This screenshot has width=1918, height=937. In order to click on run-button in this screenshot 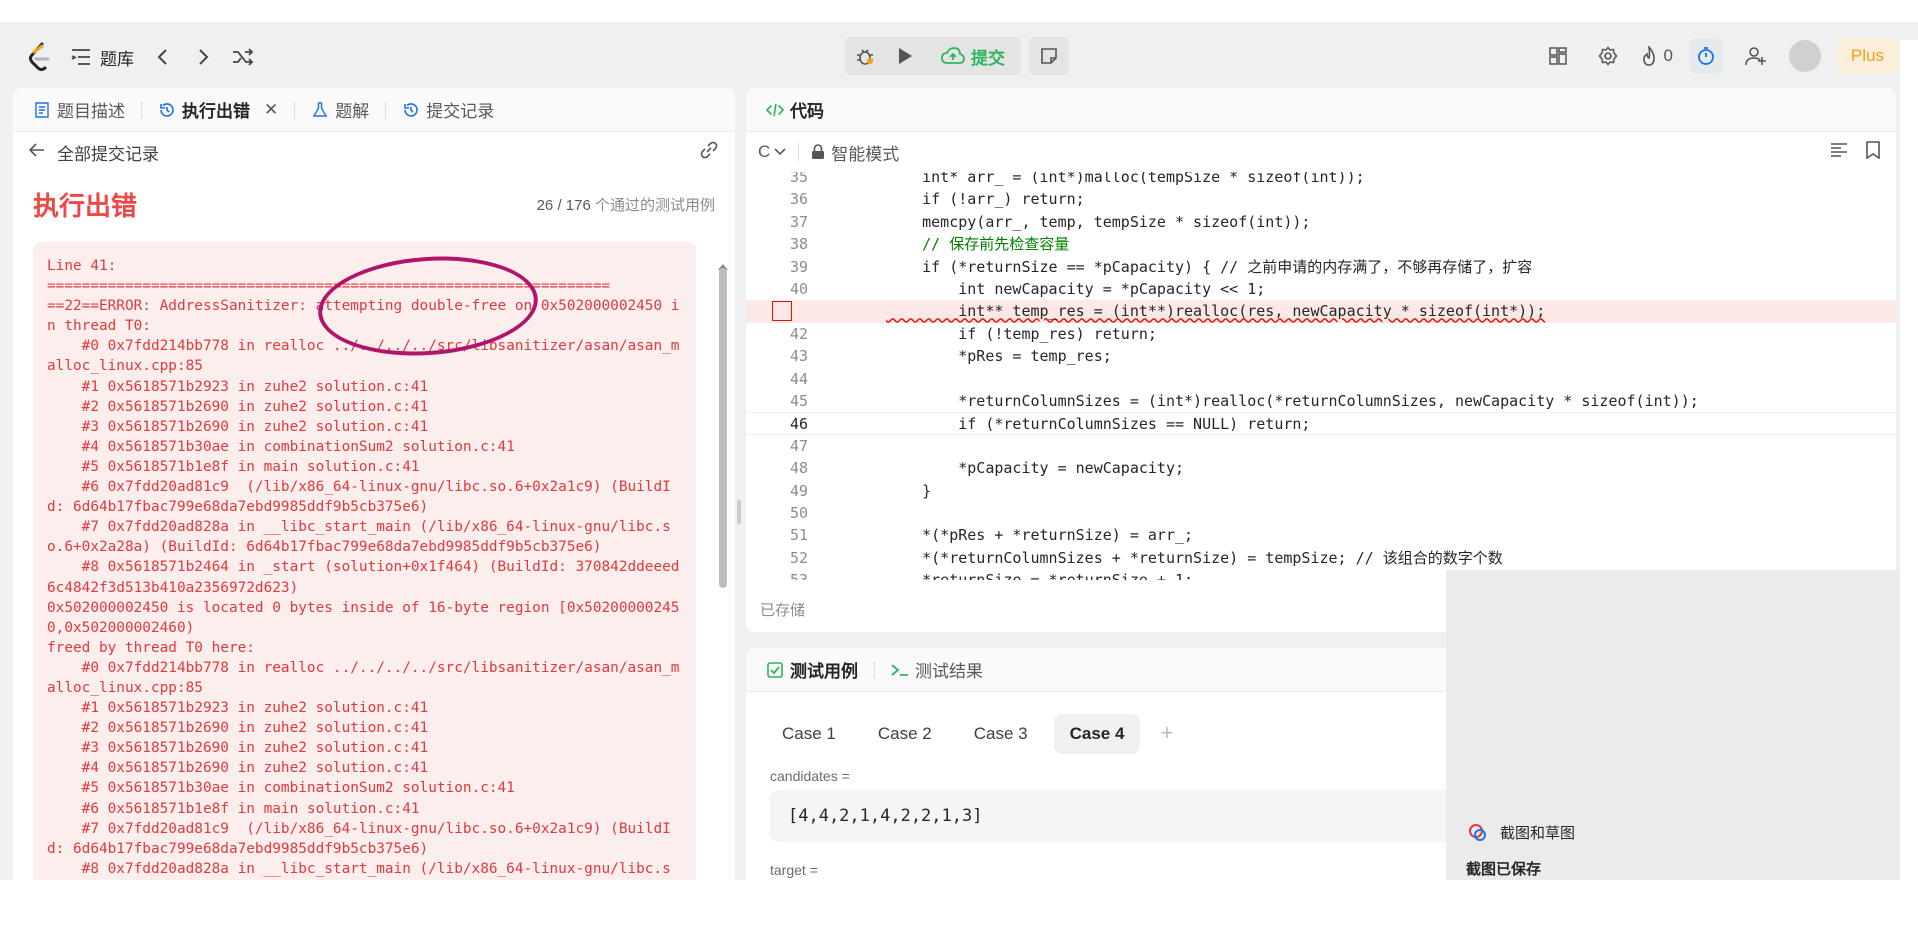, I will do `click(905, 56)`.